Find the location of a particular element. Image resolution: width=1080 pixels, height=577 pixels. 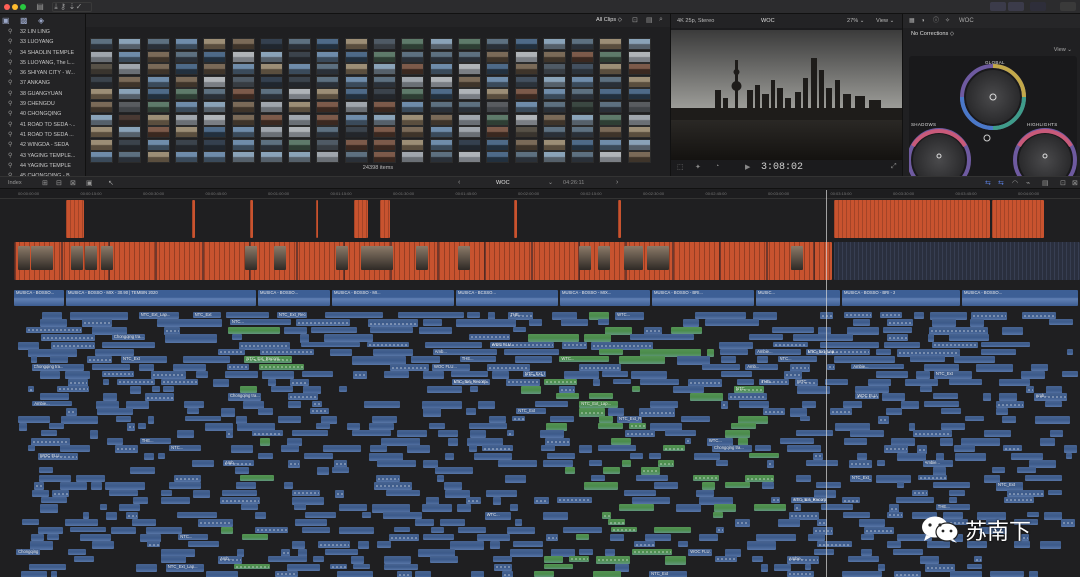

library-event-item: ⚲ 38 GUANGYUAN is located at coordinates (42, 94).